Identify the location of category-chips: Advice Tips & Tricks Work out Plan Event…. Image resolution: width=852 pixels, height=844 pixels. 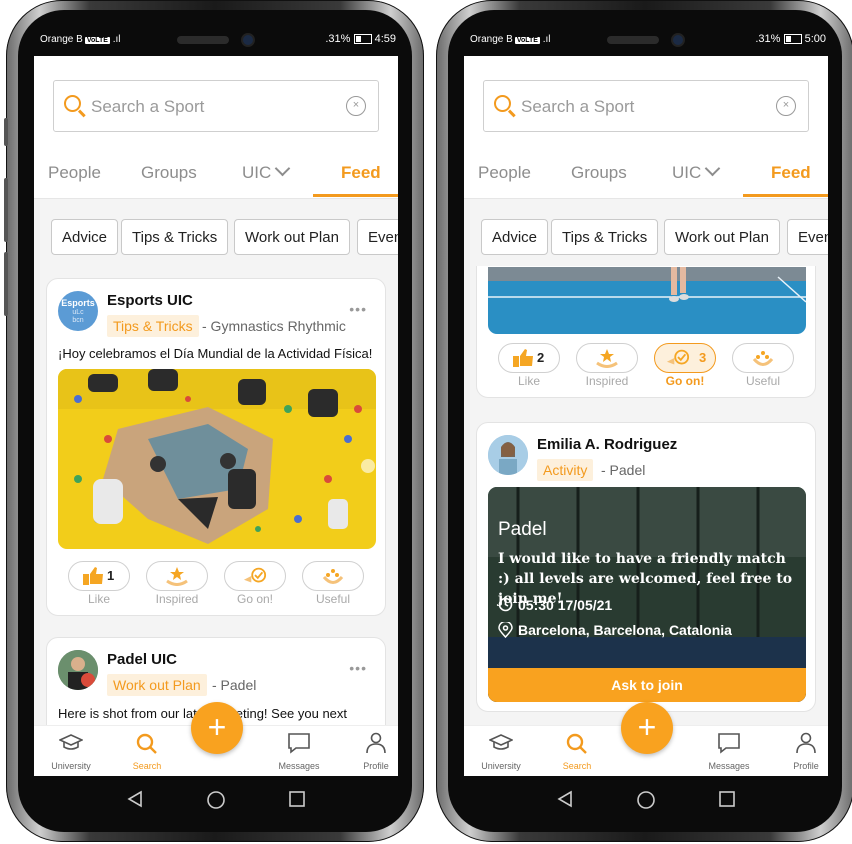
(224, 238).